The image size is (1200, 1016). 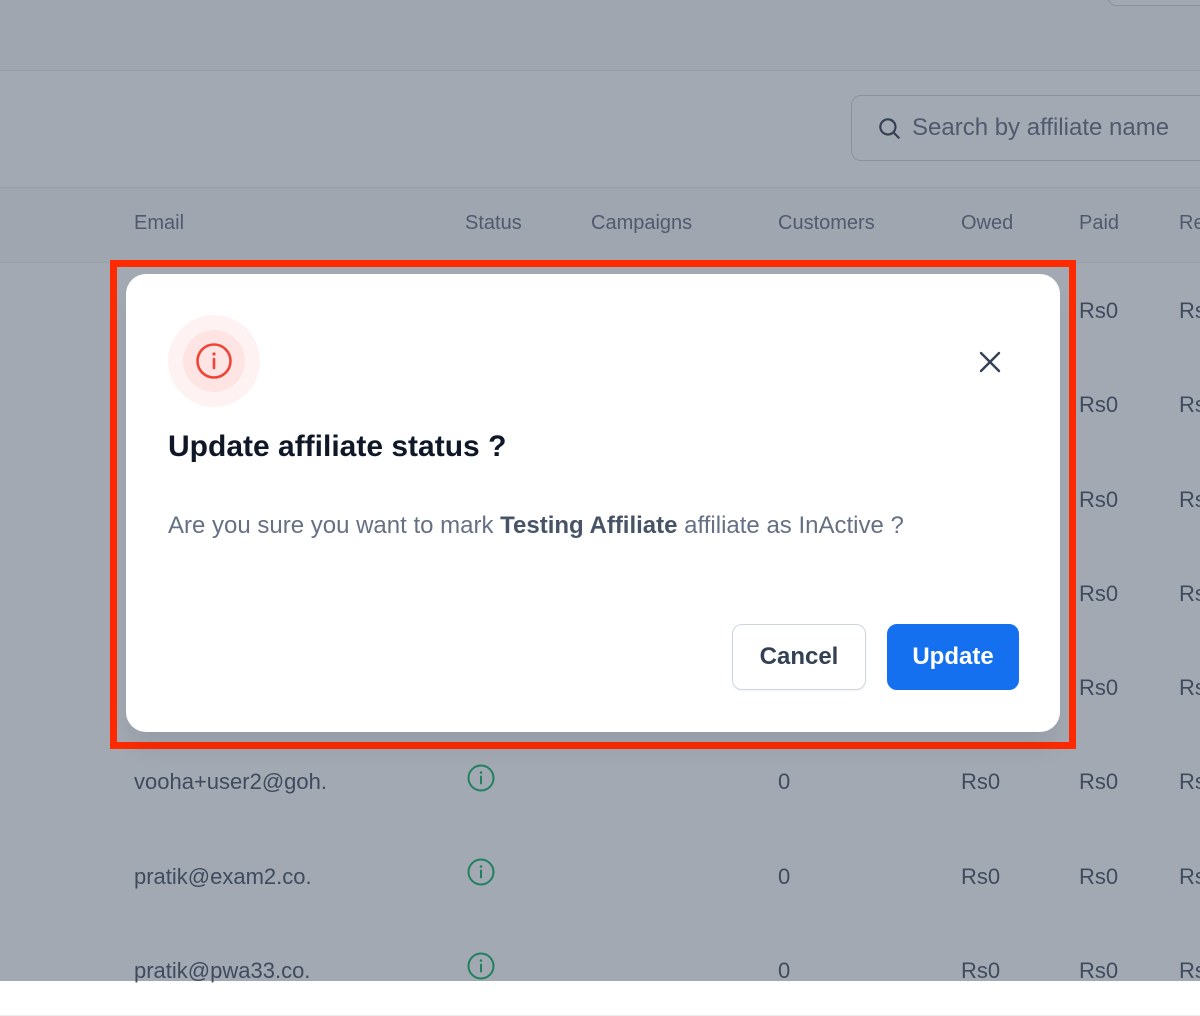 What do you see at coordinates (334, 525) in the screenshot?
I see `message-prefix: Are you sure you want to mark` at bounding box center [334, 525].